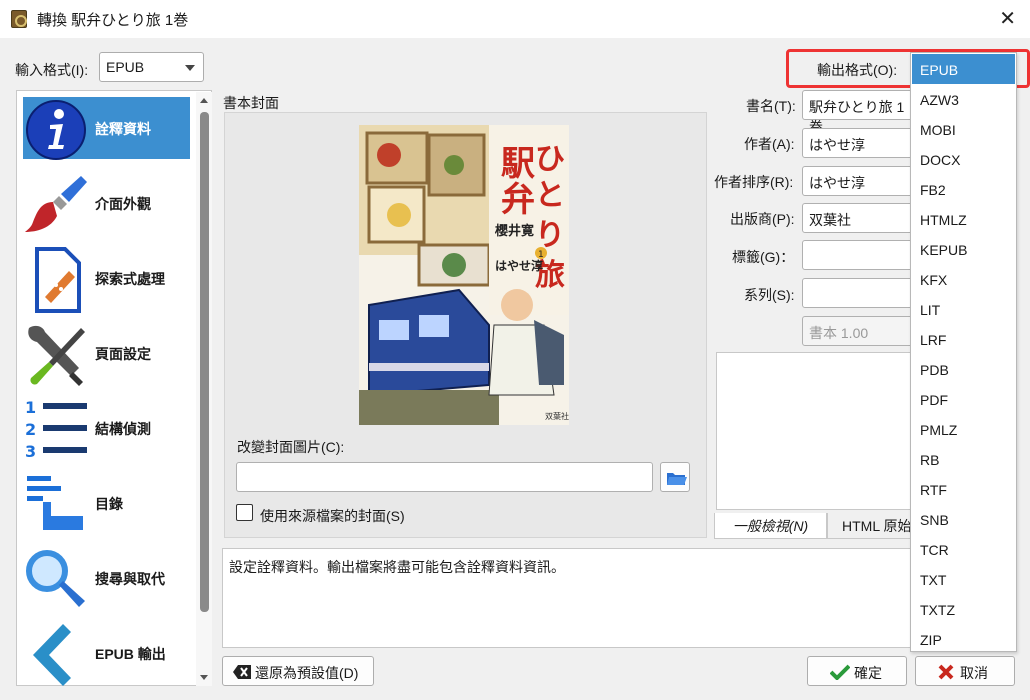 This screenshot has height=700, width=1030. What do you see at coordinates (963, 609) in the screenshot?
I see `format-option-txtz: TXTZ` at bounding box center [963, 609].